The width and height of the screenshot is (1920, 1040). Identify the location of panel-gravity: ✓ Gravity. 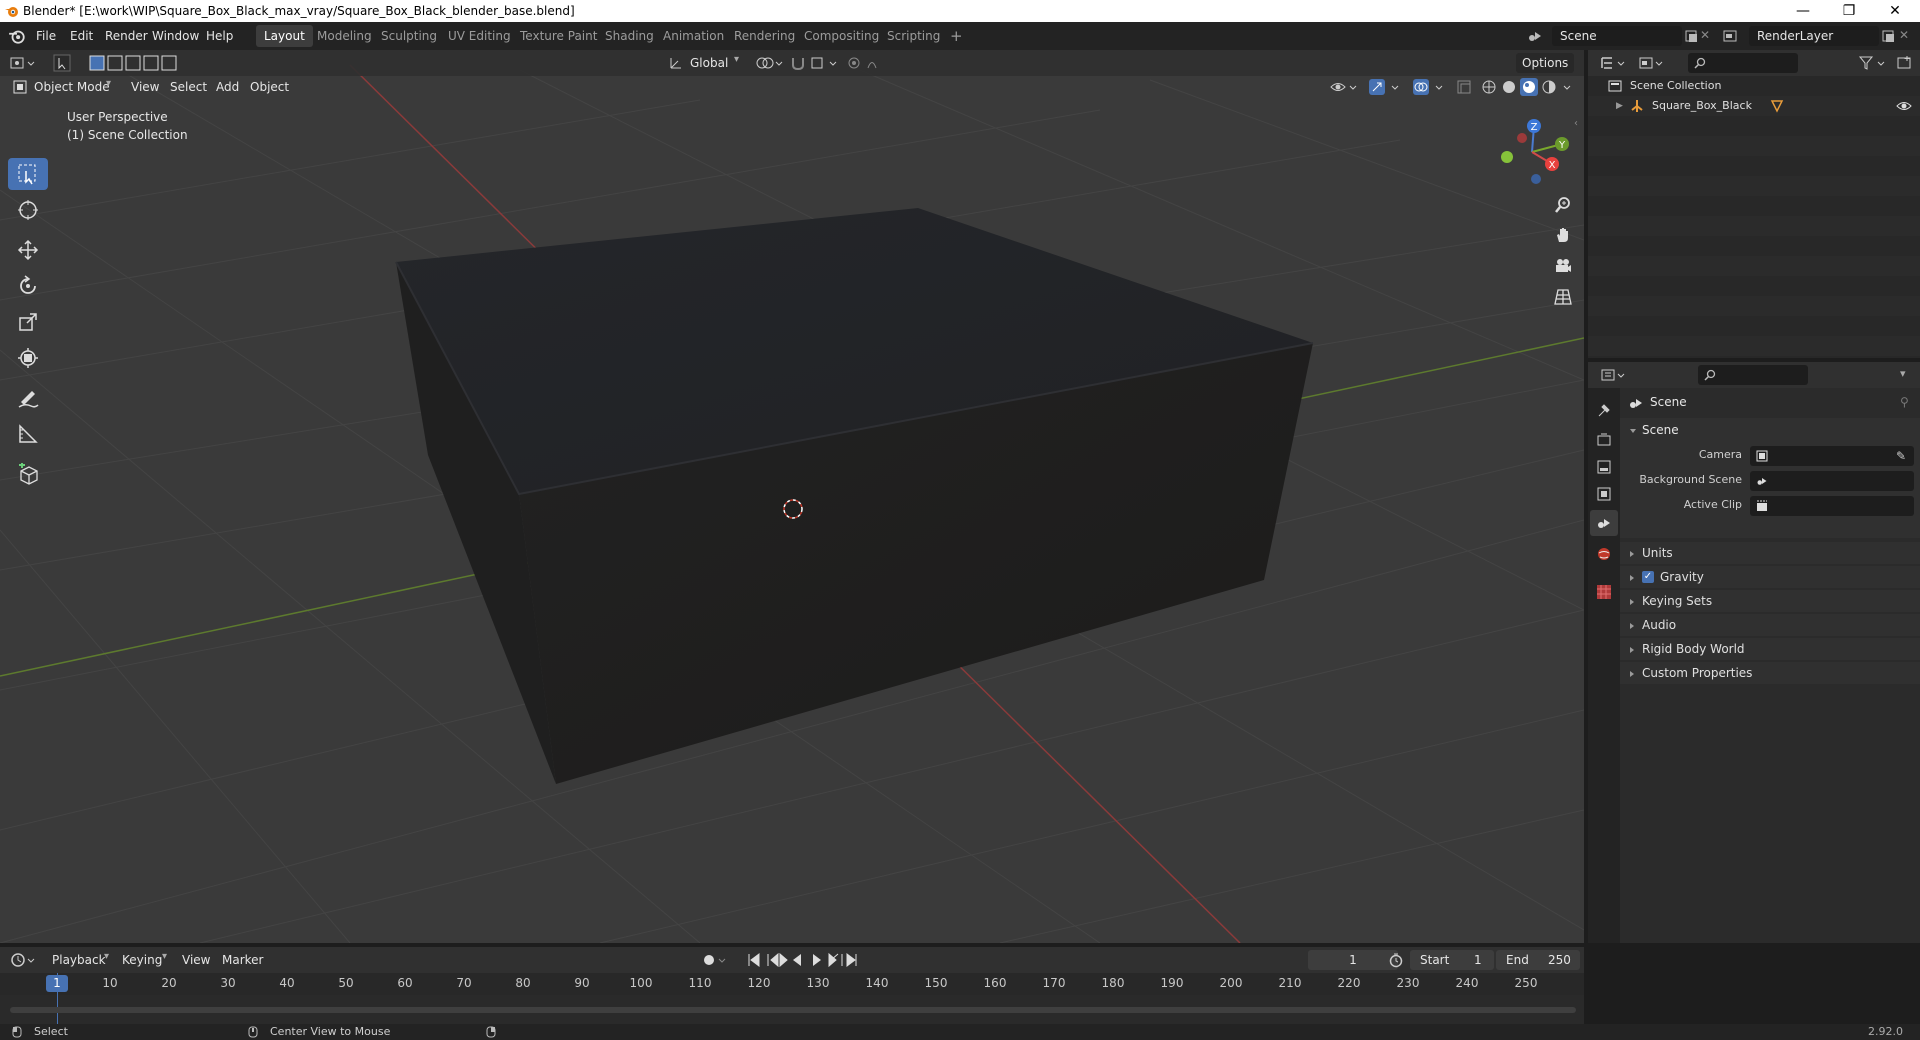
(1770, 577).